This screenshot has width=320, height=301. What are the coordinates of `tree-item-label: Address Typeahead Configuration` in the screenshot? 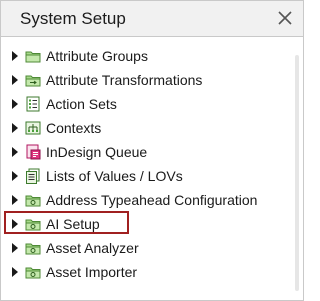 It's located at (152, 200).